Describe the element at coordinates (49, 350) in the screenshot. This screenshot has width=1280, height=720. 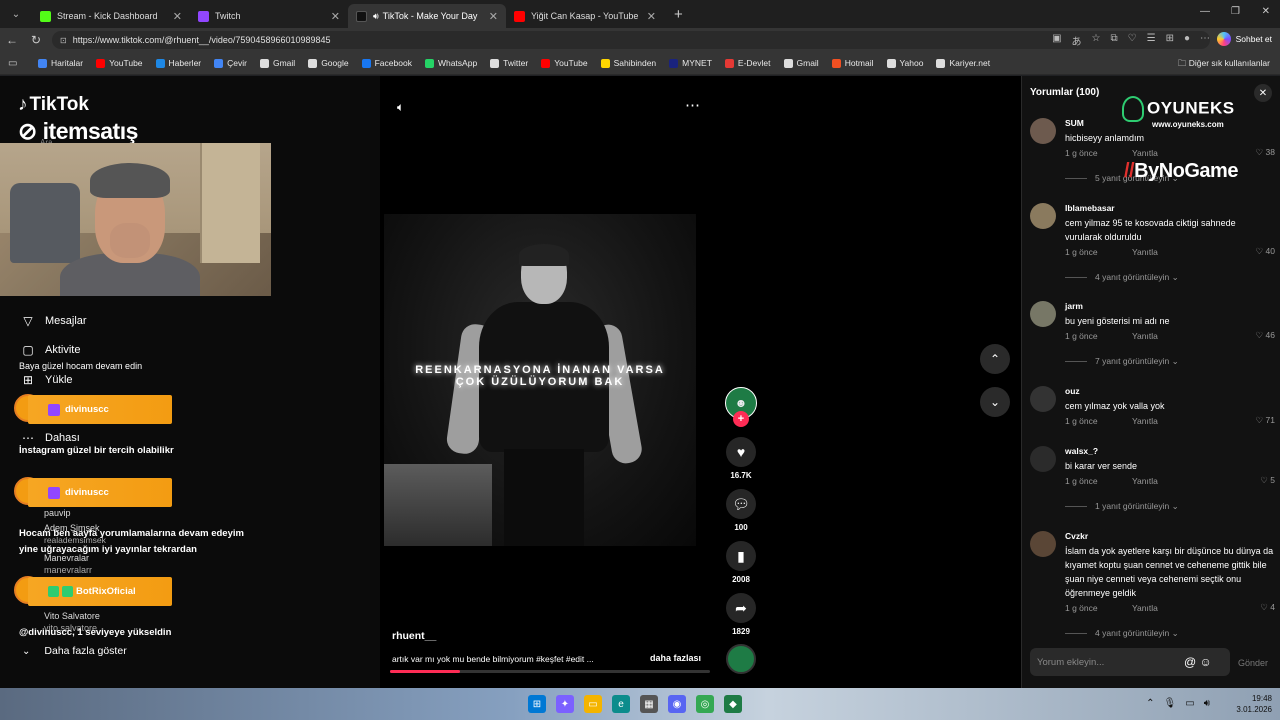
I see `nav-activity: ▢ Aktivite` at that location.